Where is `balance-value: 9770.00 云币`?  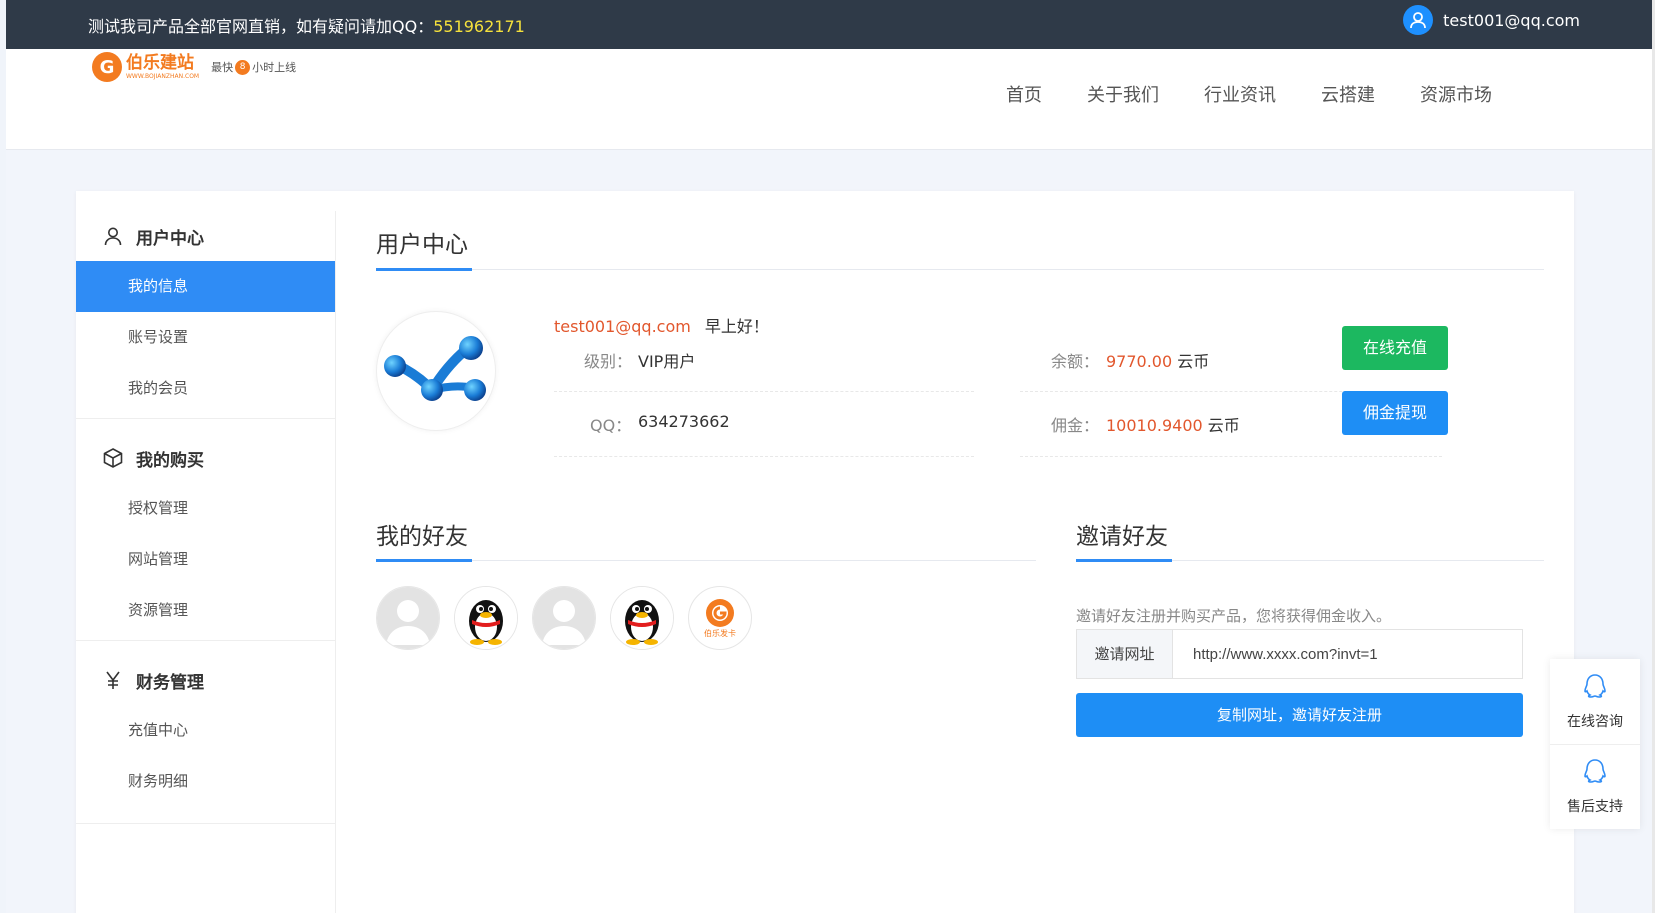 balance-value: 9770.00 云币 is located at coordinates (1157, 360).